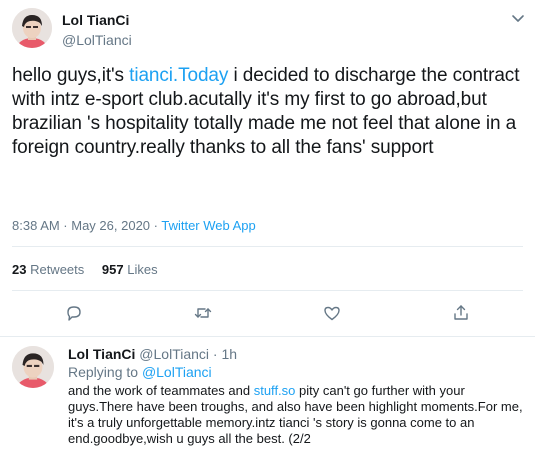 The width and height of the screenshot is (535, 455). Describe the element at coordinates (177, 372) in the screenshot. I see `replying-handle-link: @LolTianci` at that location.